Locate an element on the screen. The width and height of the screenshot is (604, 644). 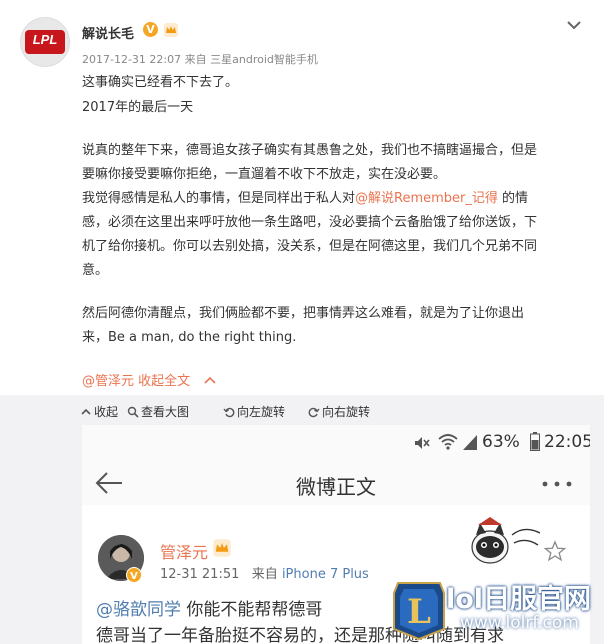
author-name: 解说长毛 is located at coordinates (108, 32).